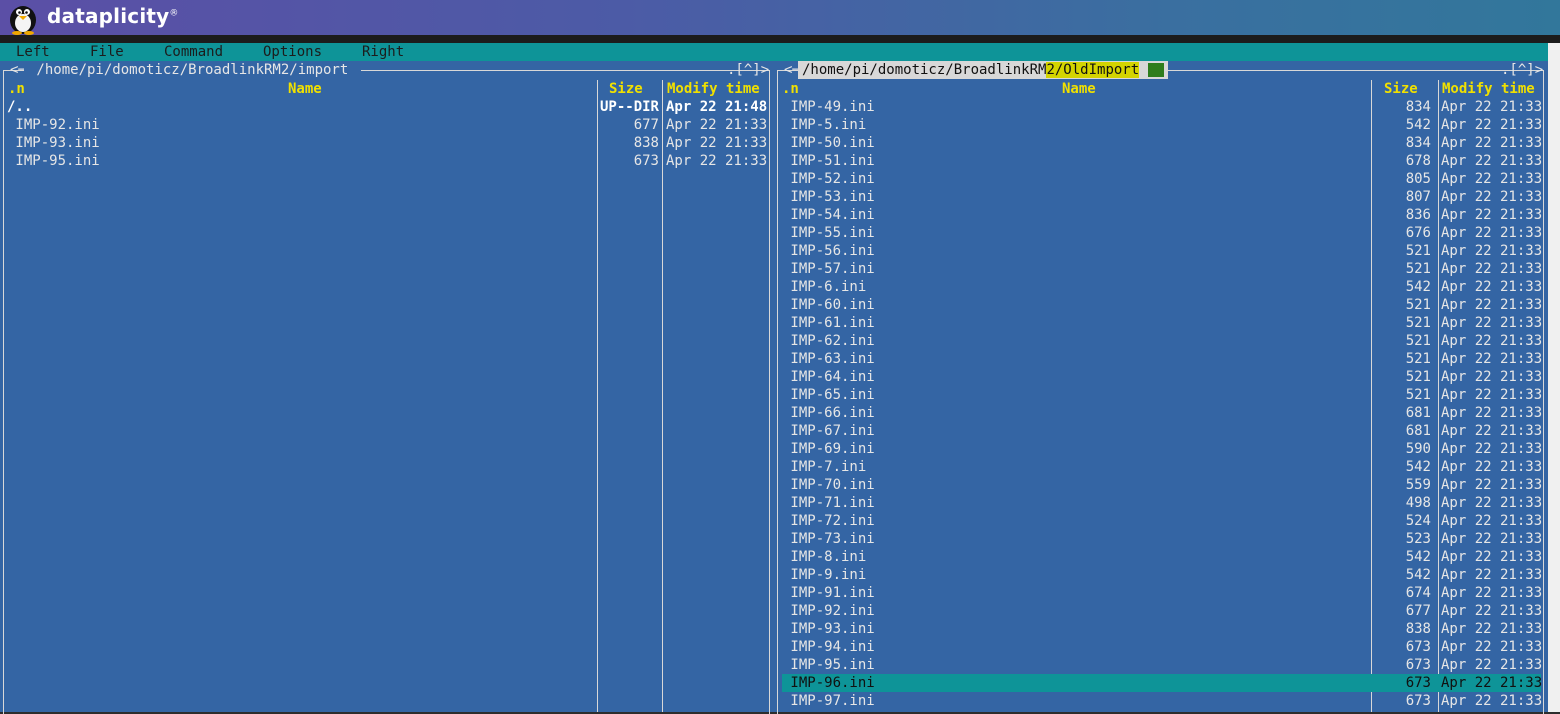 The width and height of the screenshot is (1560, 714). Describe the element at coordinates (107, 52) in the screenshot. I see `menu-file: File` at that location.